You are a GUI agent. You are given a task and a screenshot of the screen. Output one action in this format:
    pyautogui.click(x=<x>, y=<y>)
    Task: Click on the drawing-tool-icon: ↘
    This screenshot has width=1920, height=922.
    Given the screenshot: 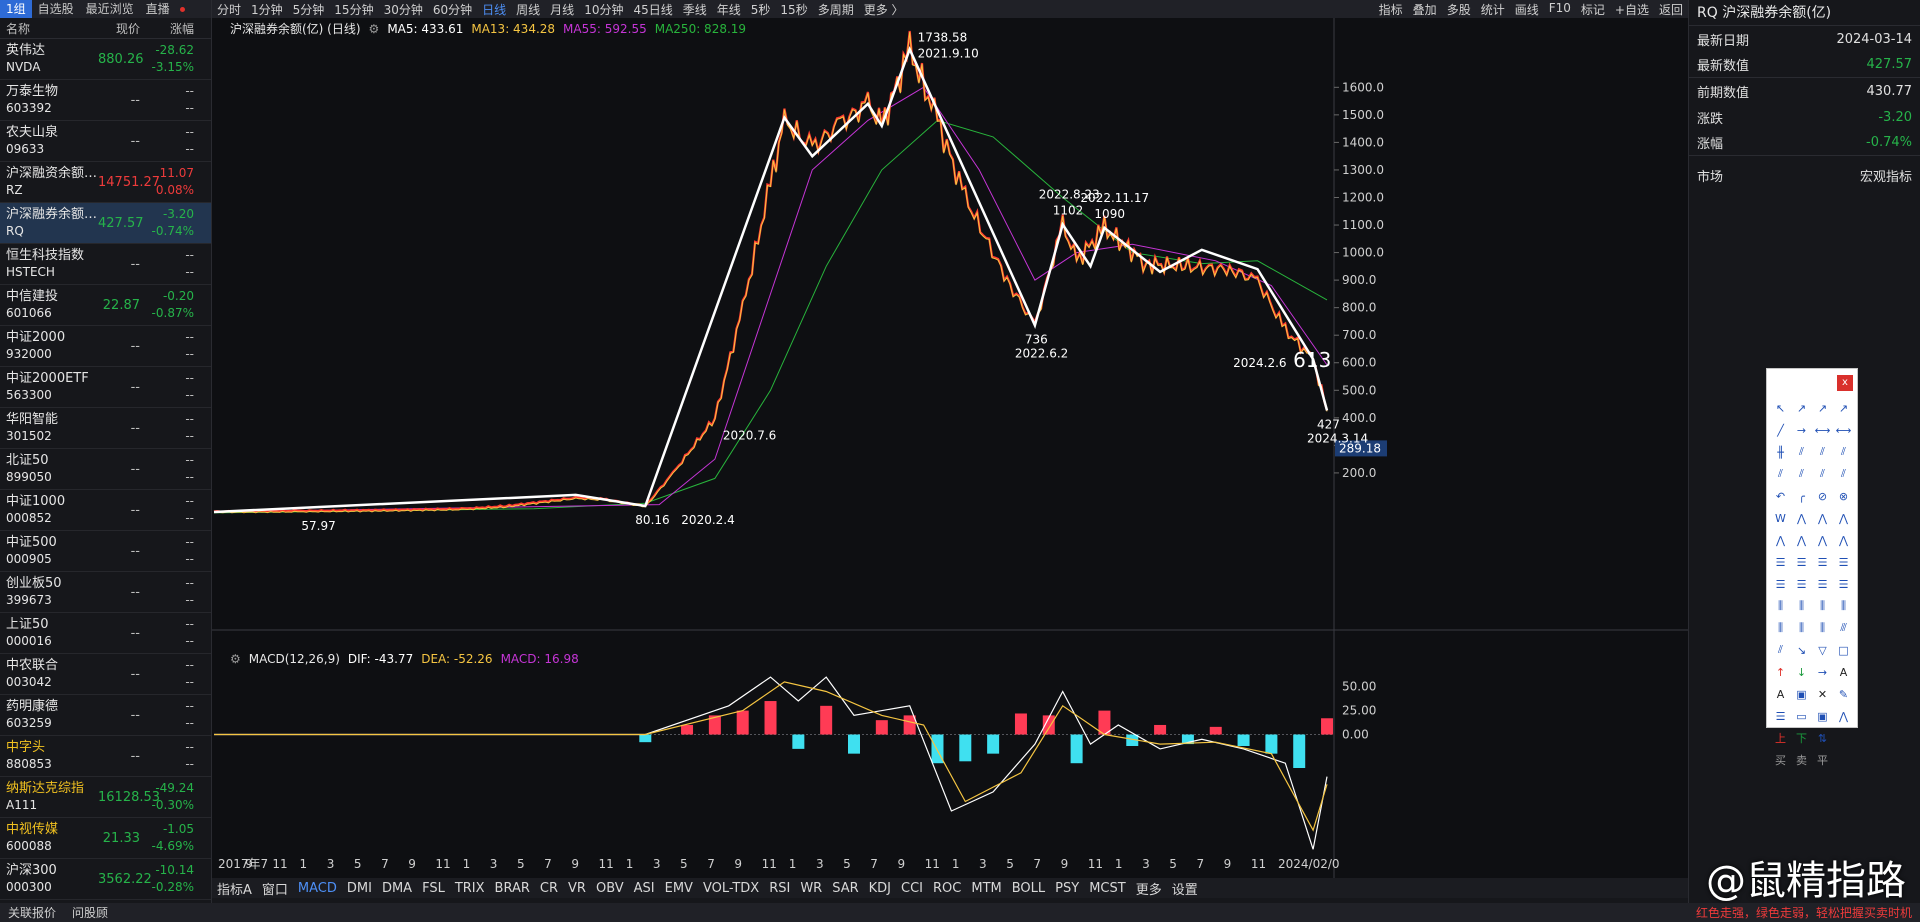 What is the action you would take?
    pyautogui.click(x=1801, y=650)
    